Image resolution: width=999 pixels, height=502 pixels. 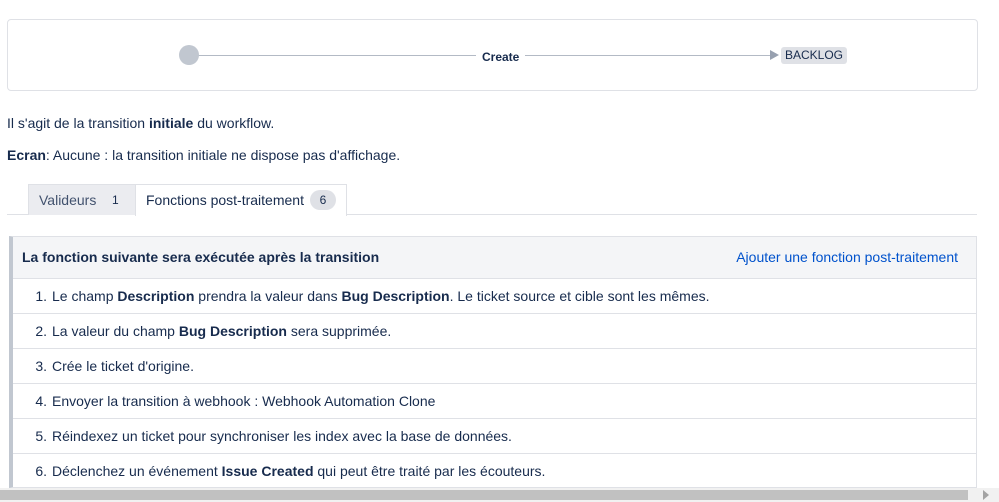 I want to click on tab-validators: Valideurs 1, so click(x=84, y=199).